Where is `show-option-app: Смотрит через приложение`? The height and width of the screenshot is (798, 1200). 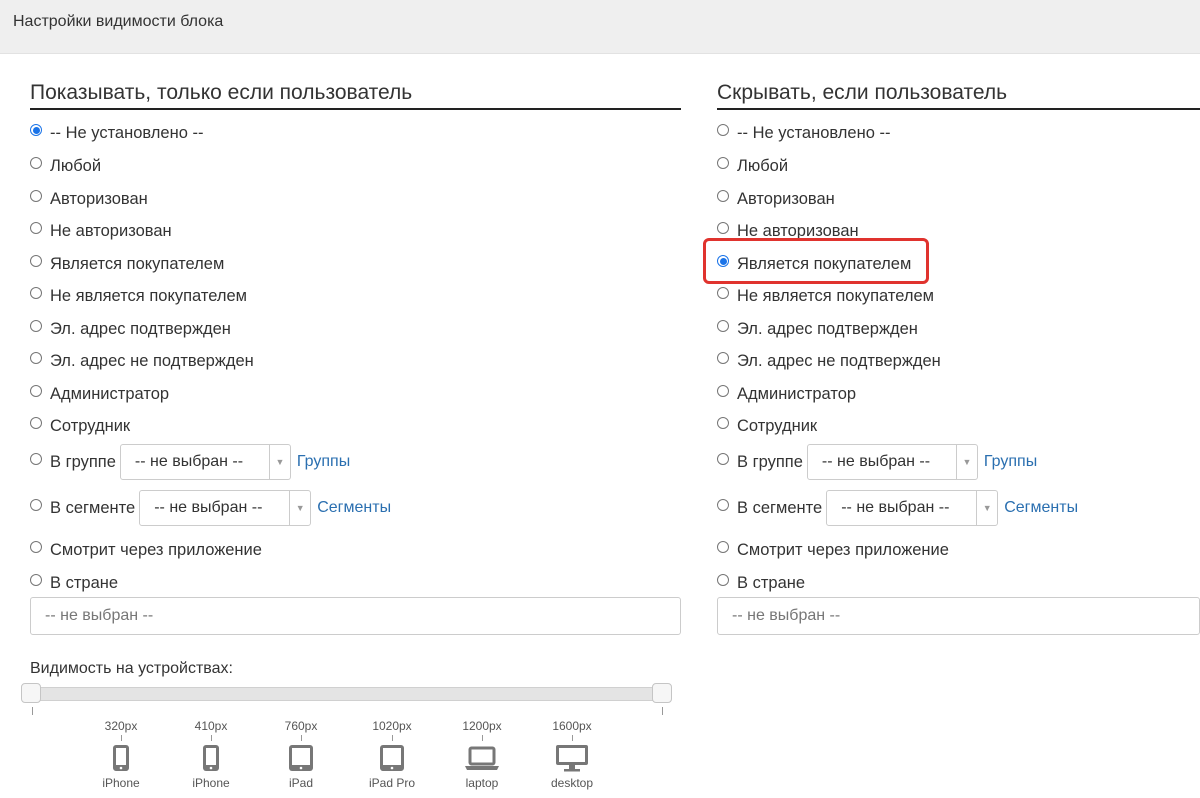
show-option-app: Смотрит через приложение is located at coordinates (146, 550).